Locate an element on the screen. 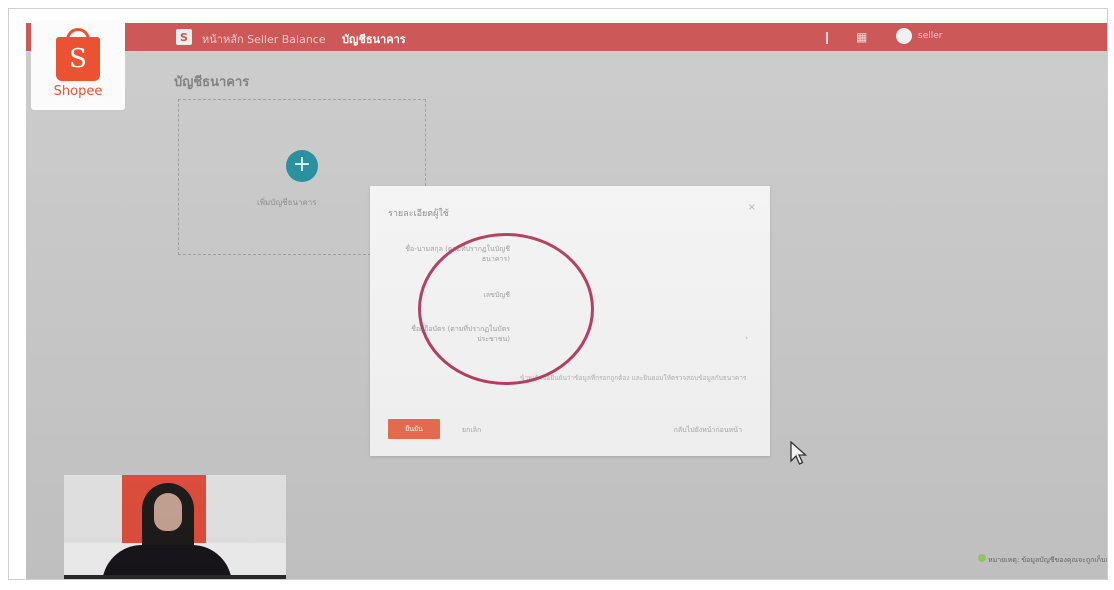 Image resolution: width=1114 pixels, height=590 pixels. shopee-mini-logo-icon: S is located at coordinates (184, 37).